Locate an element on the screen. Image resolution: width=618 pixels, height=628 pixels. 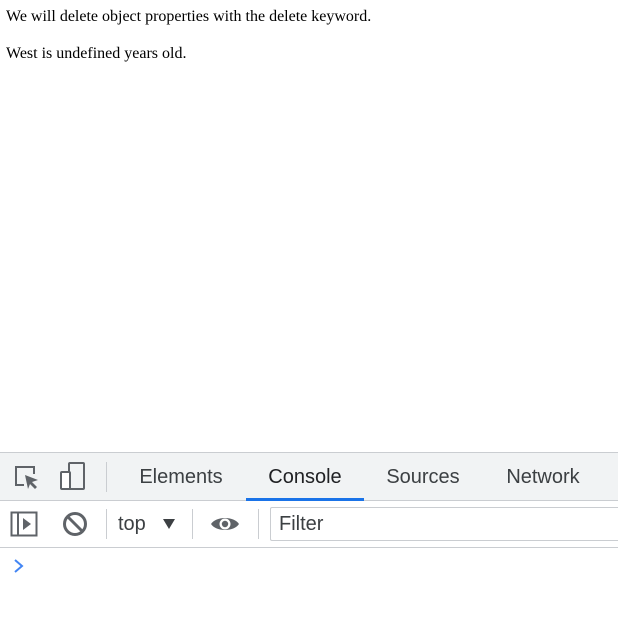
show-console-sidebar-icon is located at coordinates (24, 524).